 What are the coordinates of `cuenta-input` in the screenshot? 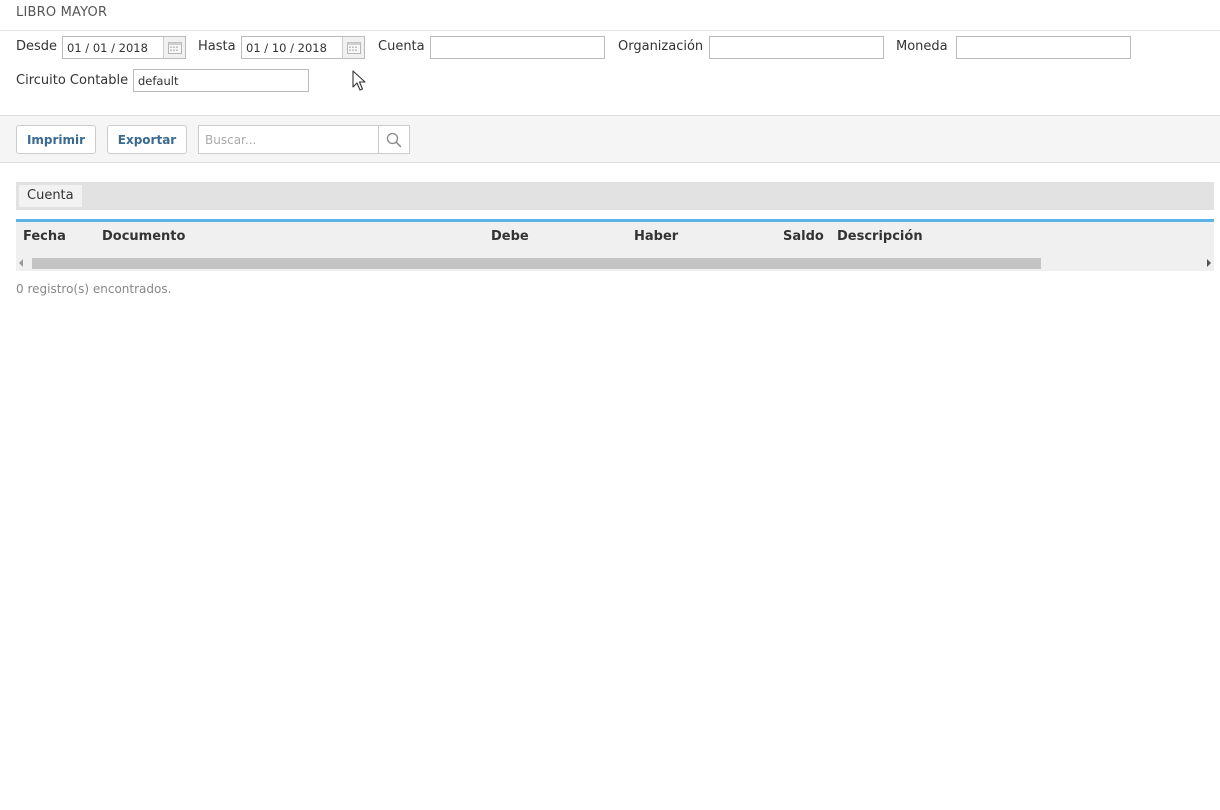 It's located at (517, 47).